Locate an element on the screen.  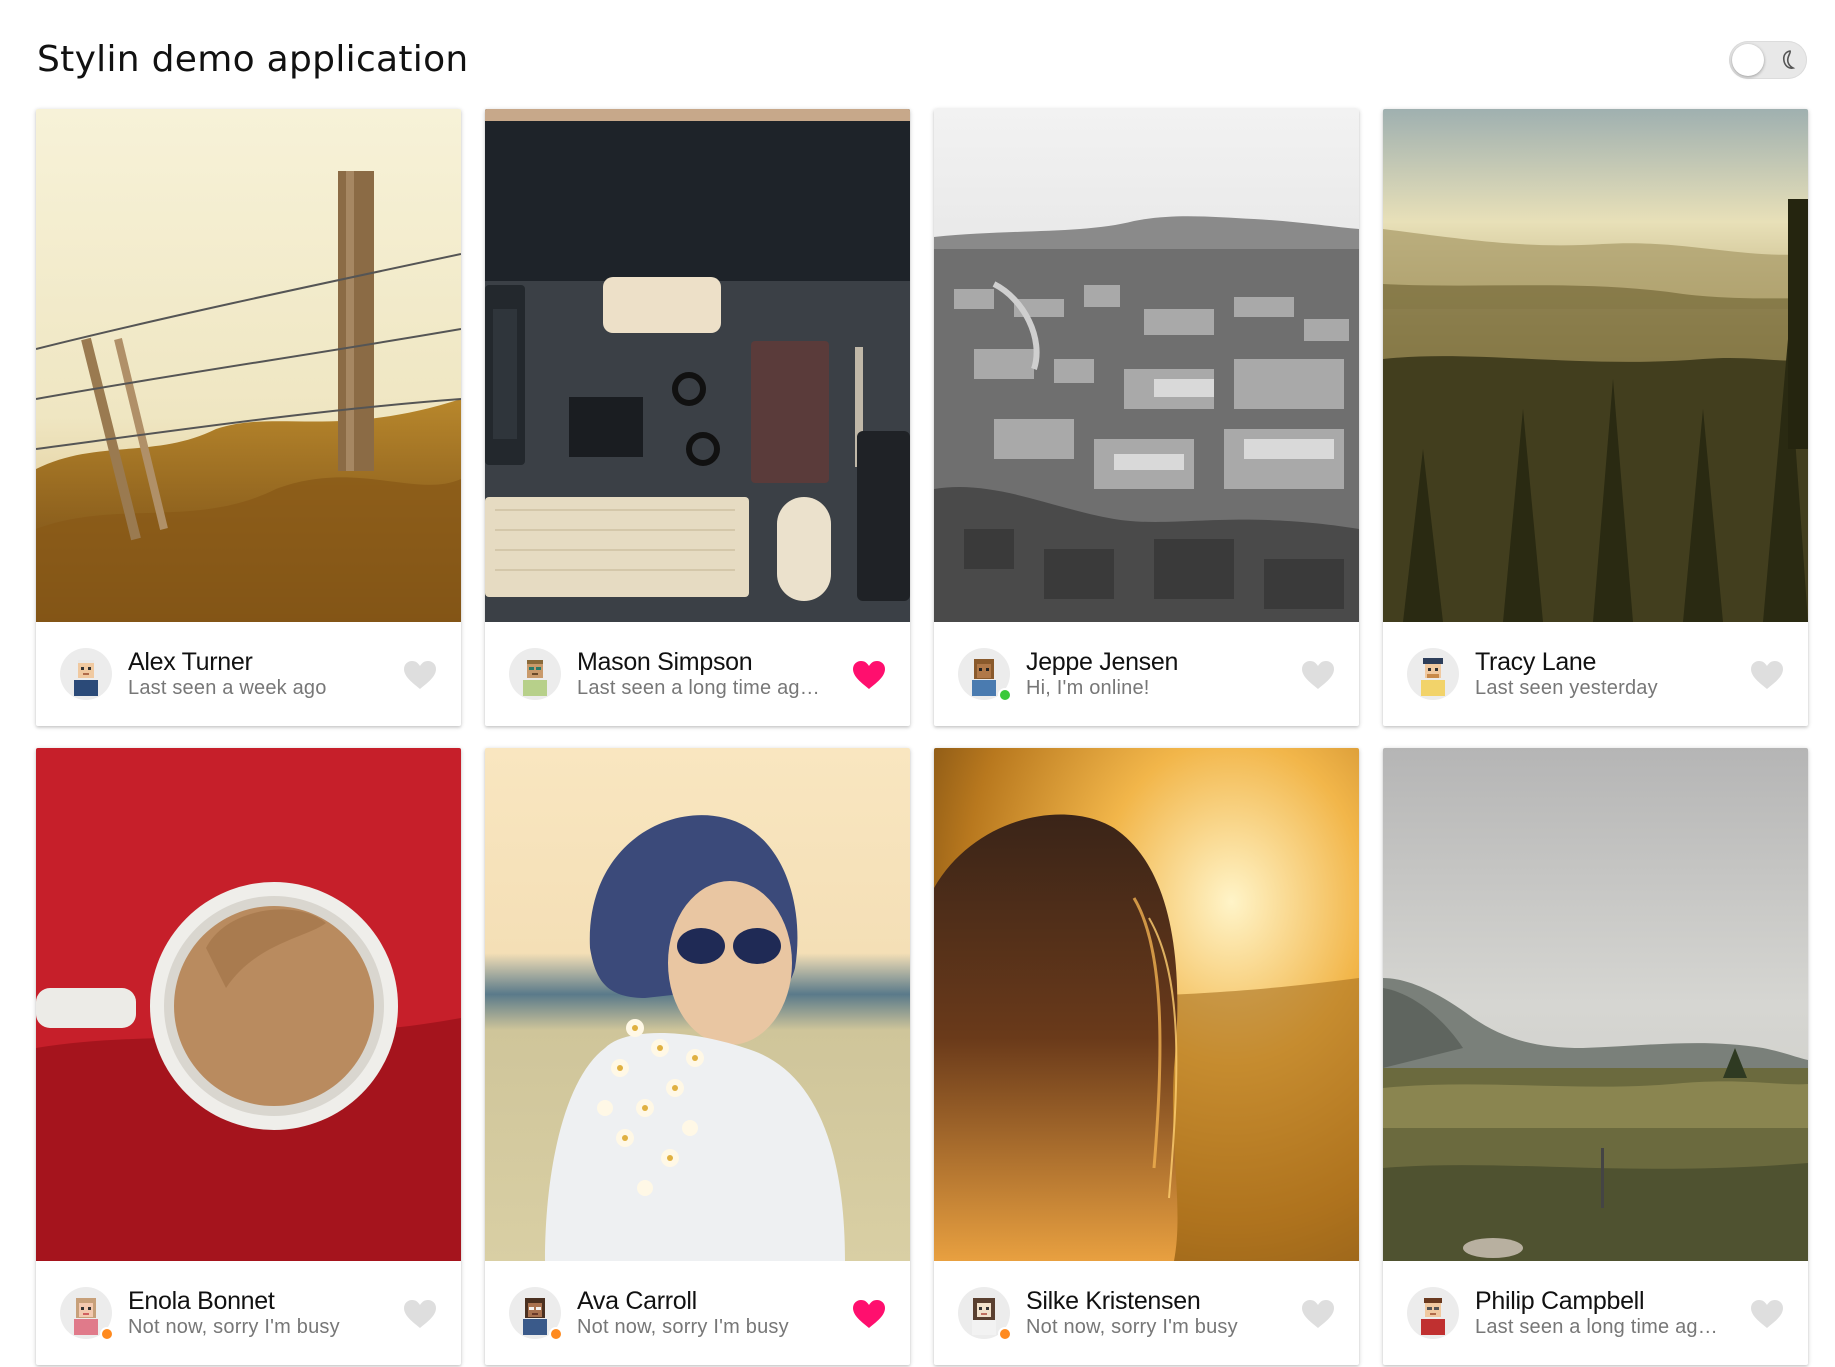
profile-card: Jeppe Jensen Hi, I'm online! is located at coordinates (1146, 417).